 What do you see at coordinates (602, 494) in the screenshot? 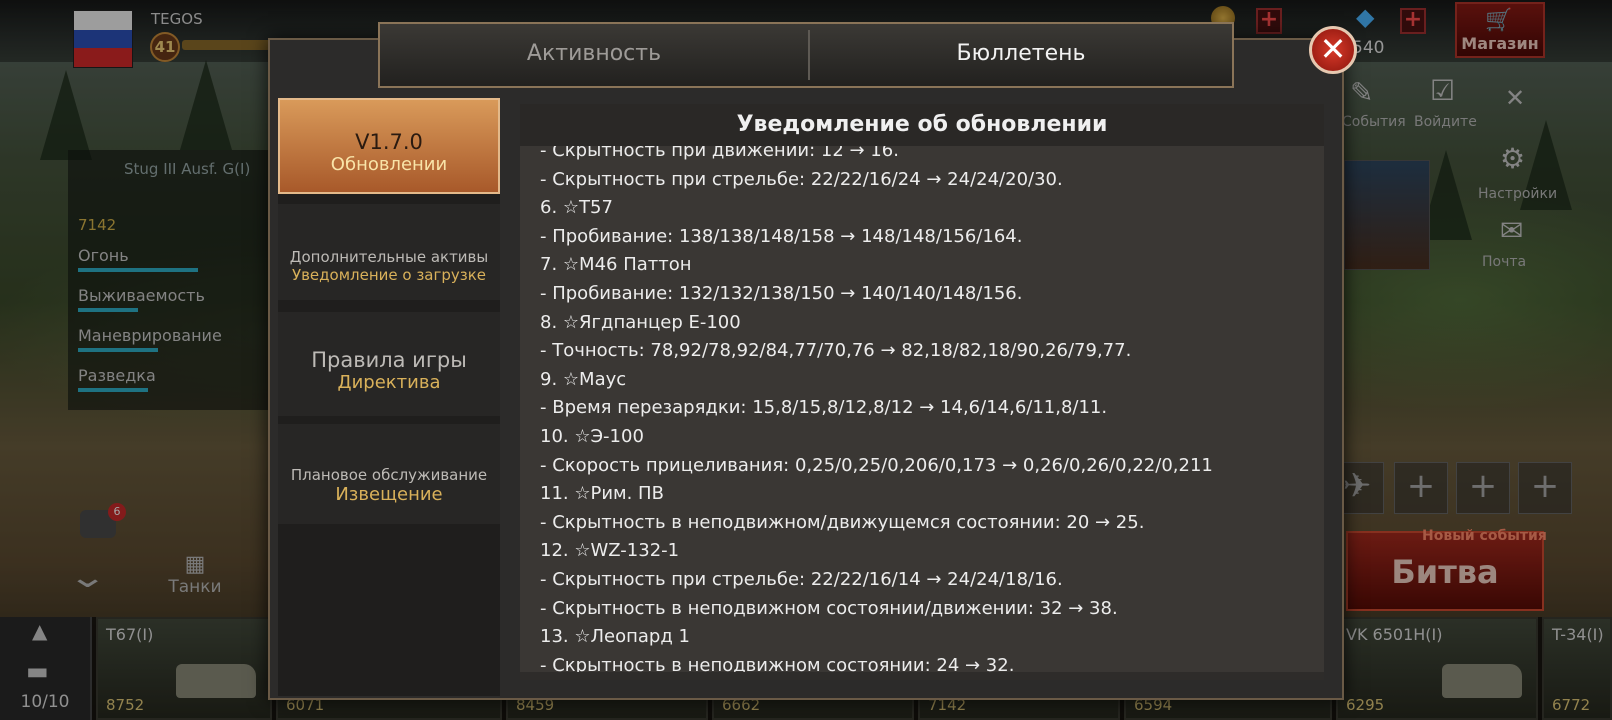
I see `note-line: 11. ☆Рим. ПВ` at bounding box center [602, 494].